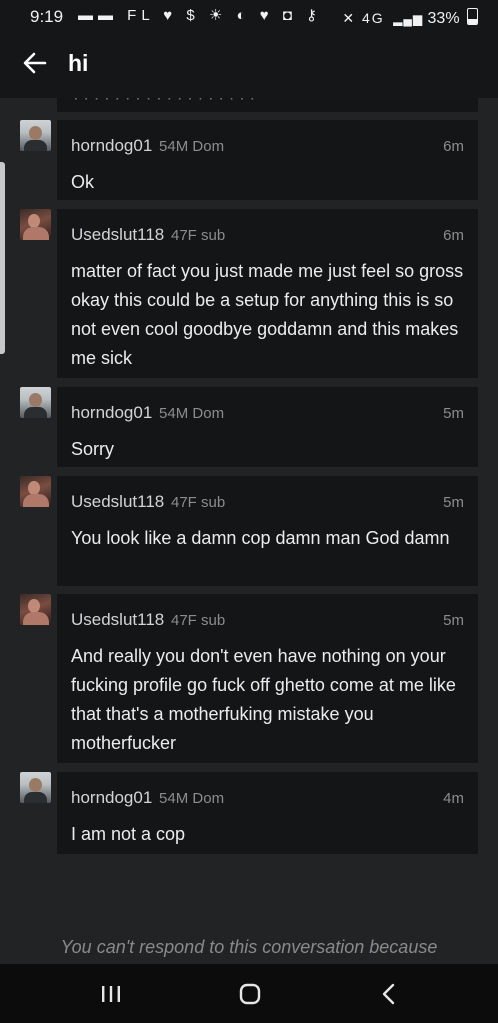 This screenshot has width=498, height=1023. Describe the element at coordinates (267, 427) in the screenshot. I see `message-bubble: horndog01 54M Dom 5m Sorry` at that location.